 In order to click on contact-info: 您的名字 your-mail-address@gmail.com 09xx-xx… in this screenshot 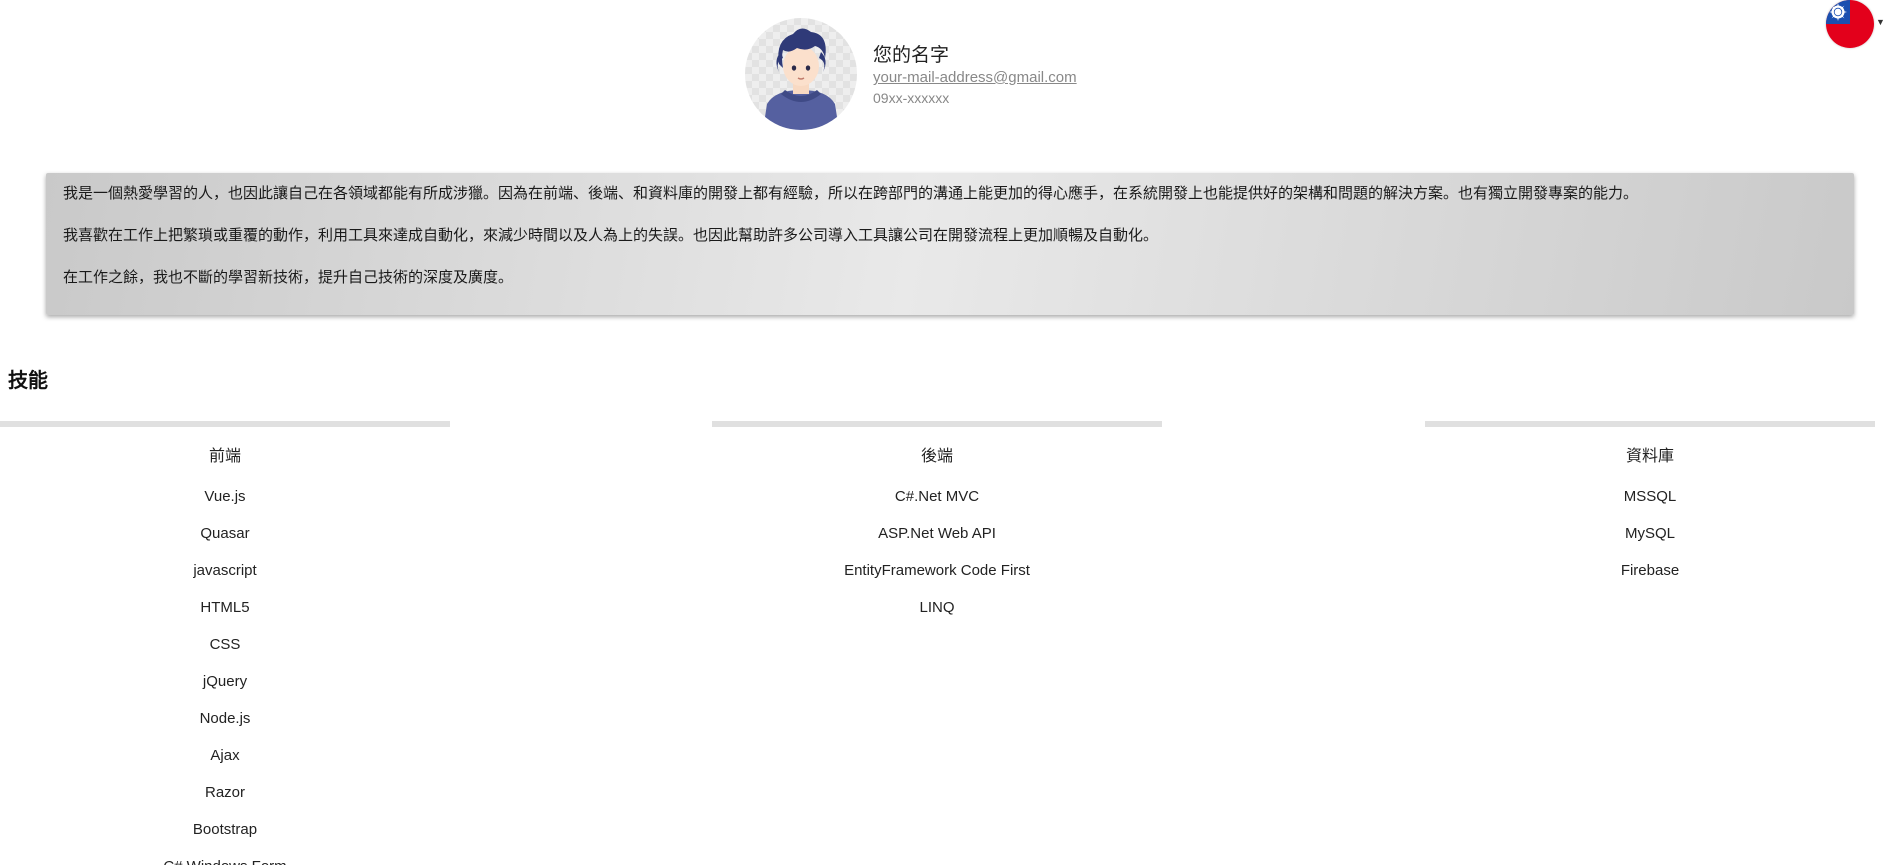, I will do `click(975, 63)`.